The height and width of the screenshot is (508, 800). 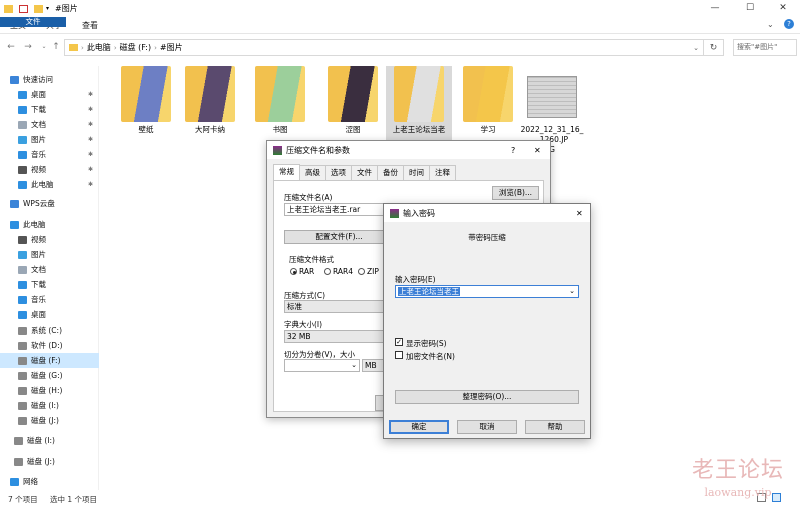 I want to click on sidebar-item: 磁盘 (H:), so click(x=49, y=390).